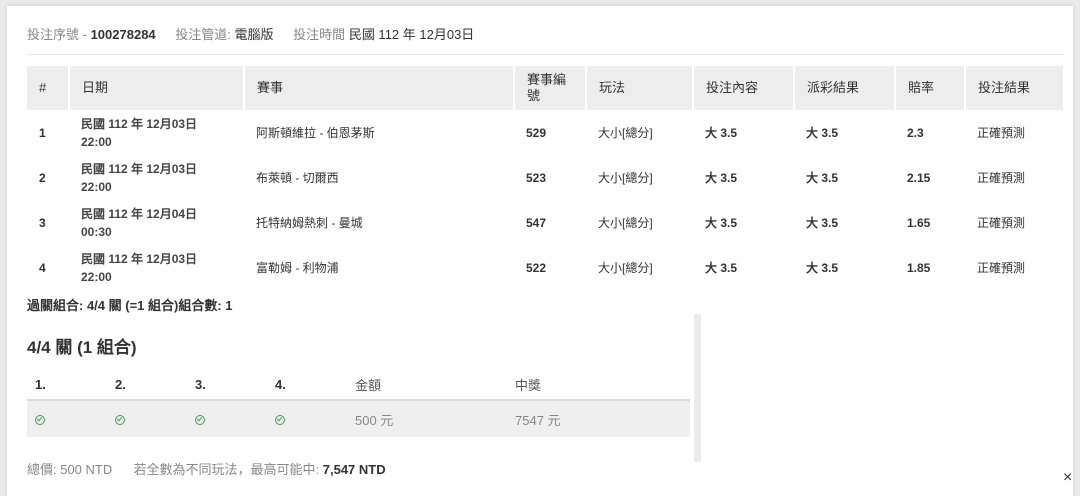 This screenshot has height=496, width=1080. Describe the element at coordinates (254, 34) in the screenshot. I see `channel-value: 電腦版` at that location.